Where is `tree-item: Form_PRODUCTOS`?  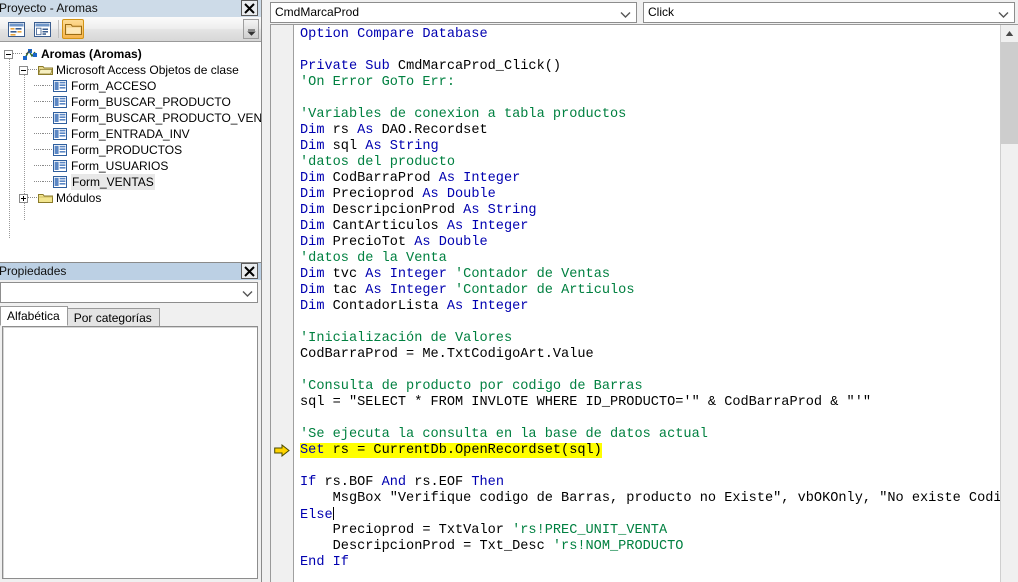 tree-item: Form_PRODUCTOS is located at coordinates (130, 150).